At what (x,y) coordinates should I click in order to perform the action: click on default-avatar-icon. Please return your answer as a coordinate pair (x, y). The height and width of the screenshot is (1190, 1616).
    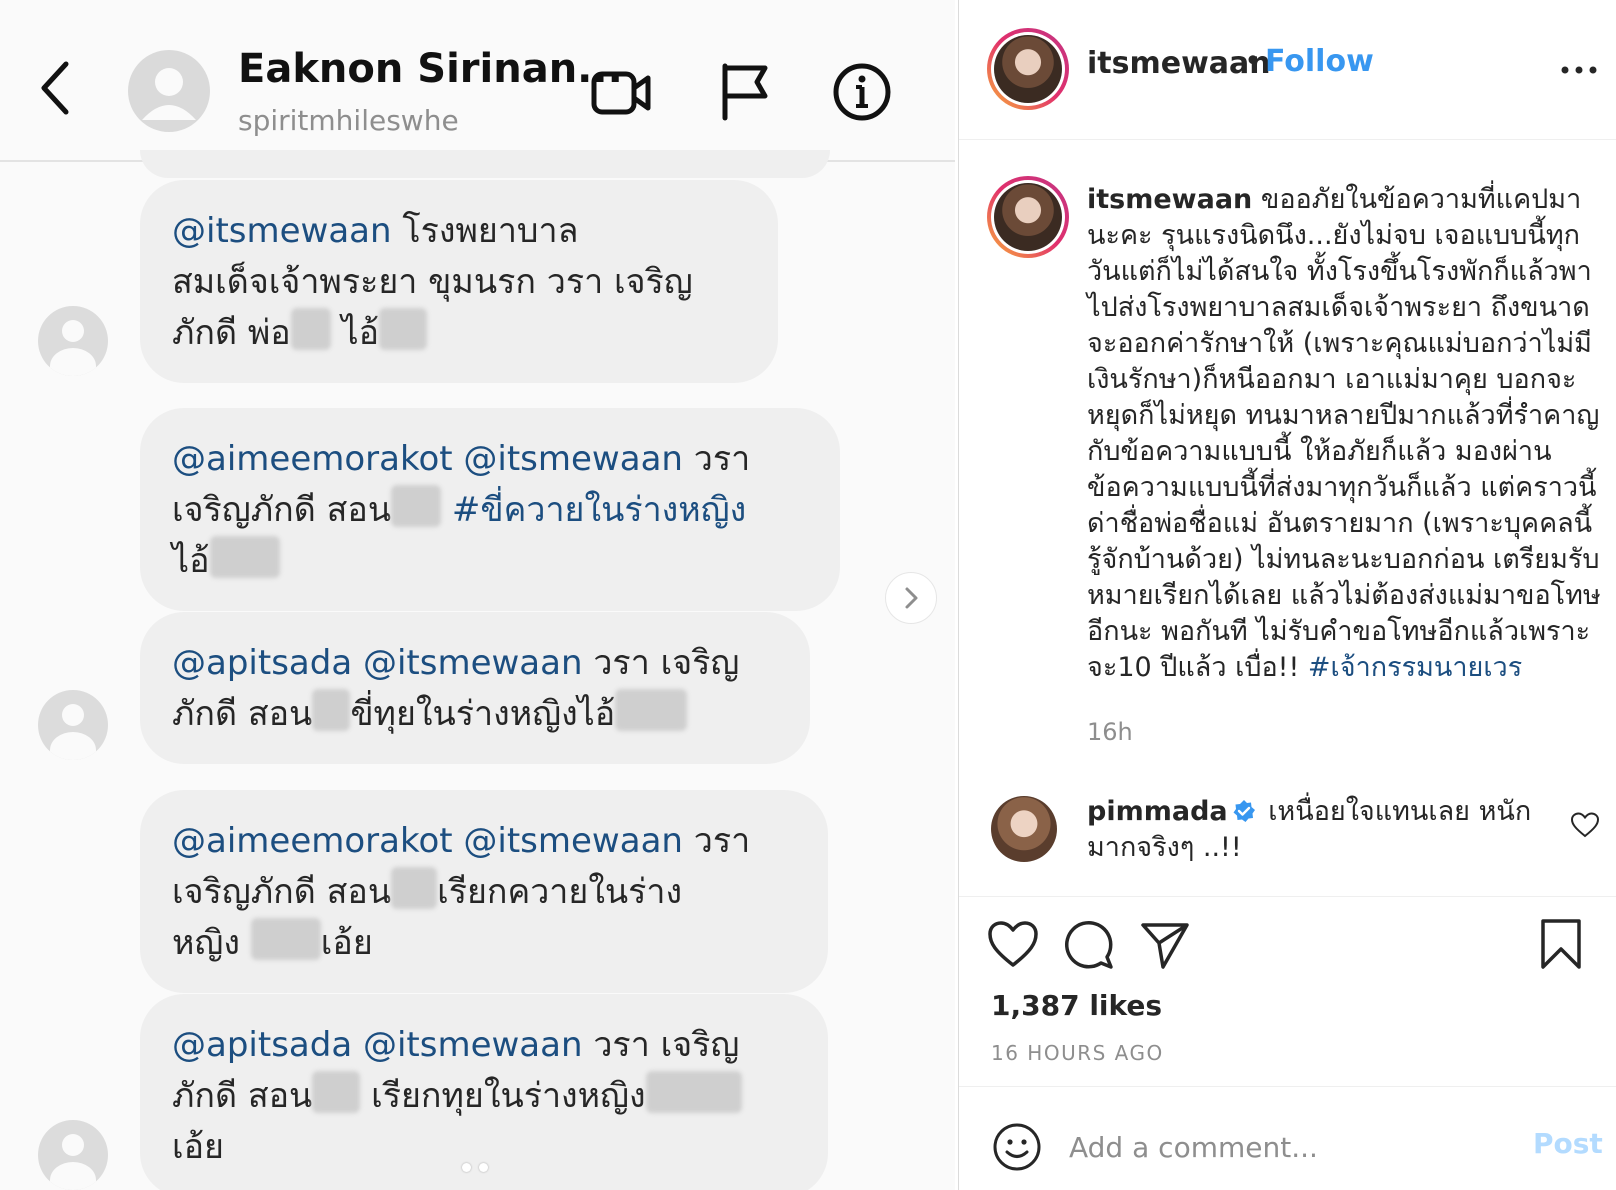
    Looking at the image, I should click on (169, 91).